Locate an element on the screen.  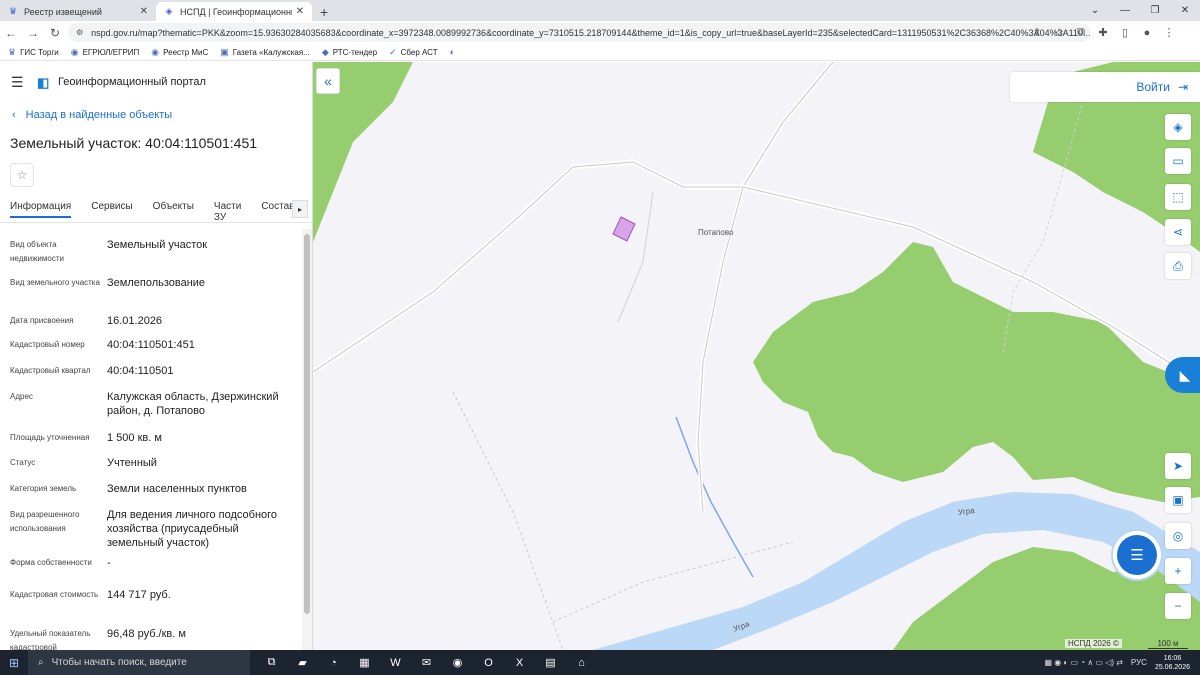
share-map-button: ⋖ is located at coordinates (1178, 232).